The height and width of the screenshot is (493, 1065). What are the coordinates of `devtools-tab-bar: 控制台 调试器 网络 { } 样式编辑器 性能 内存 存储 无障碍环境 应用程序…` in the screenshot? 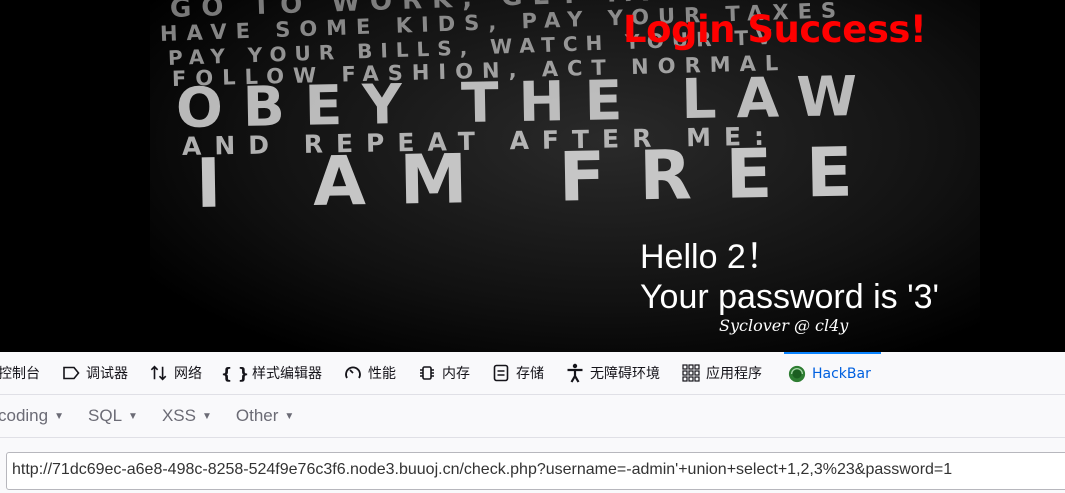 It's located at (532, 373).